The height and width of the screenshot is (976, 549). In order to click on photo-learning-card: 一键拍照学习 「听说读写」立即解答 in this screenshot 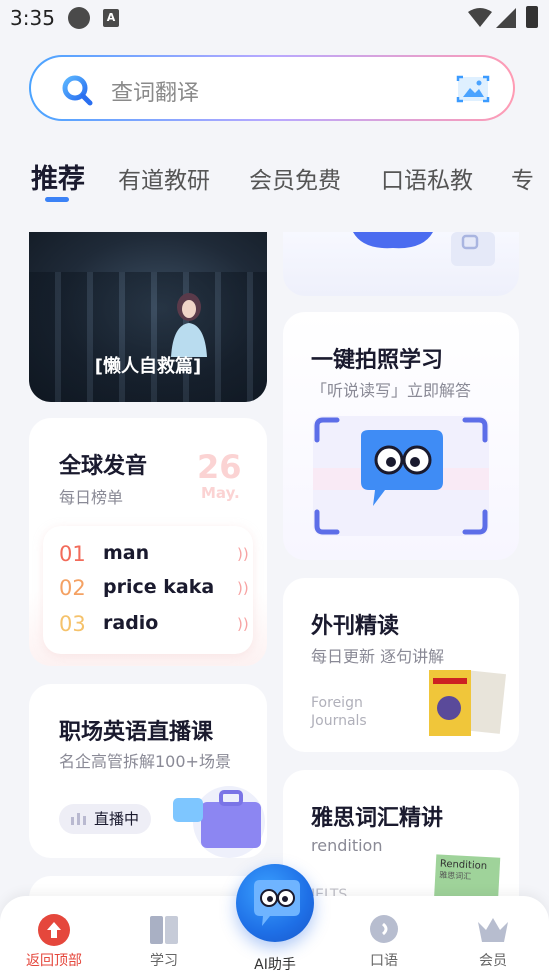, I will do `click(401, 436)`.